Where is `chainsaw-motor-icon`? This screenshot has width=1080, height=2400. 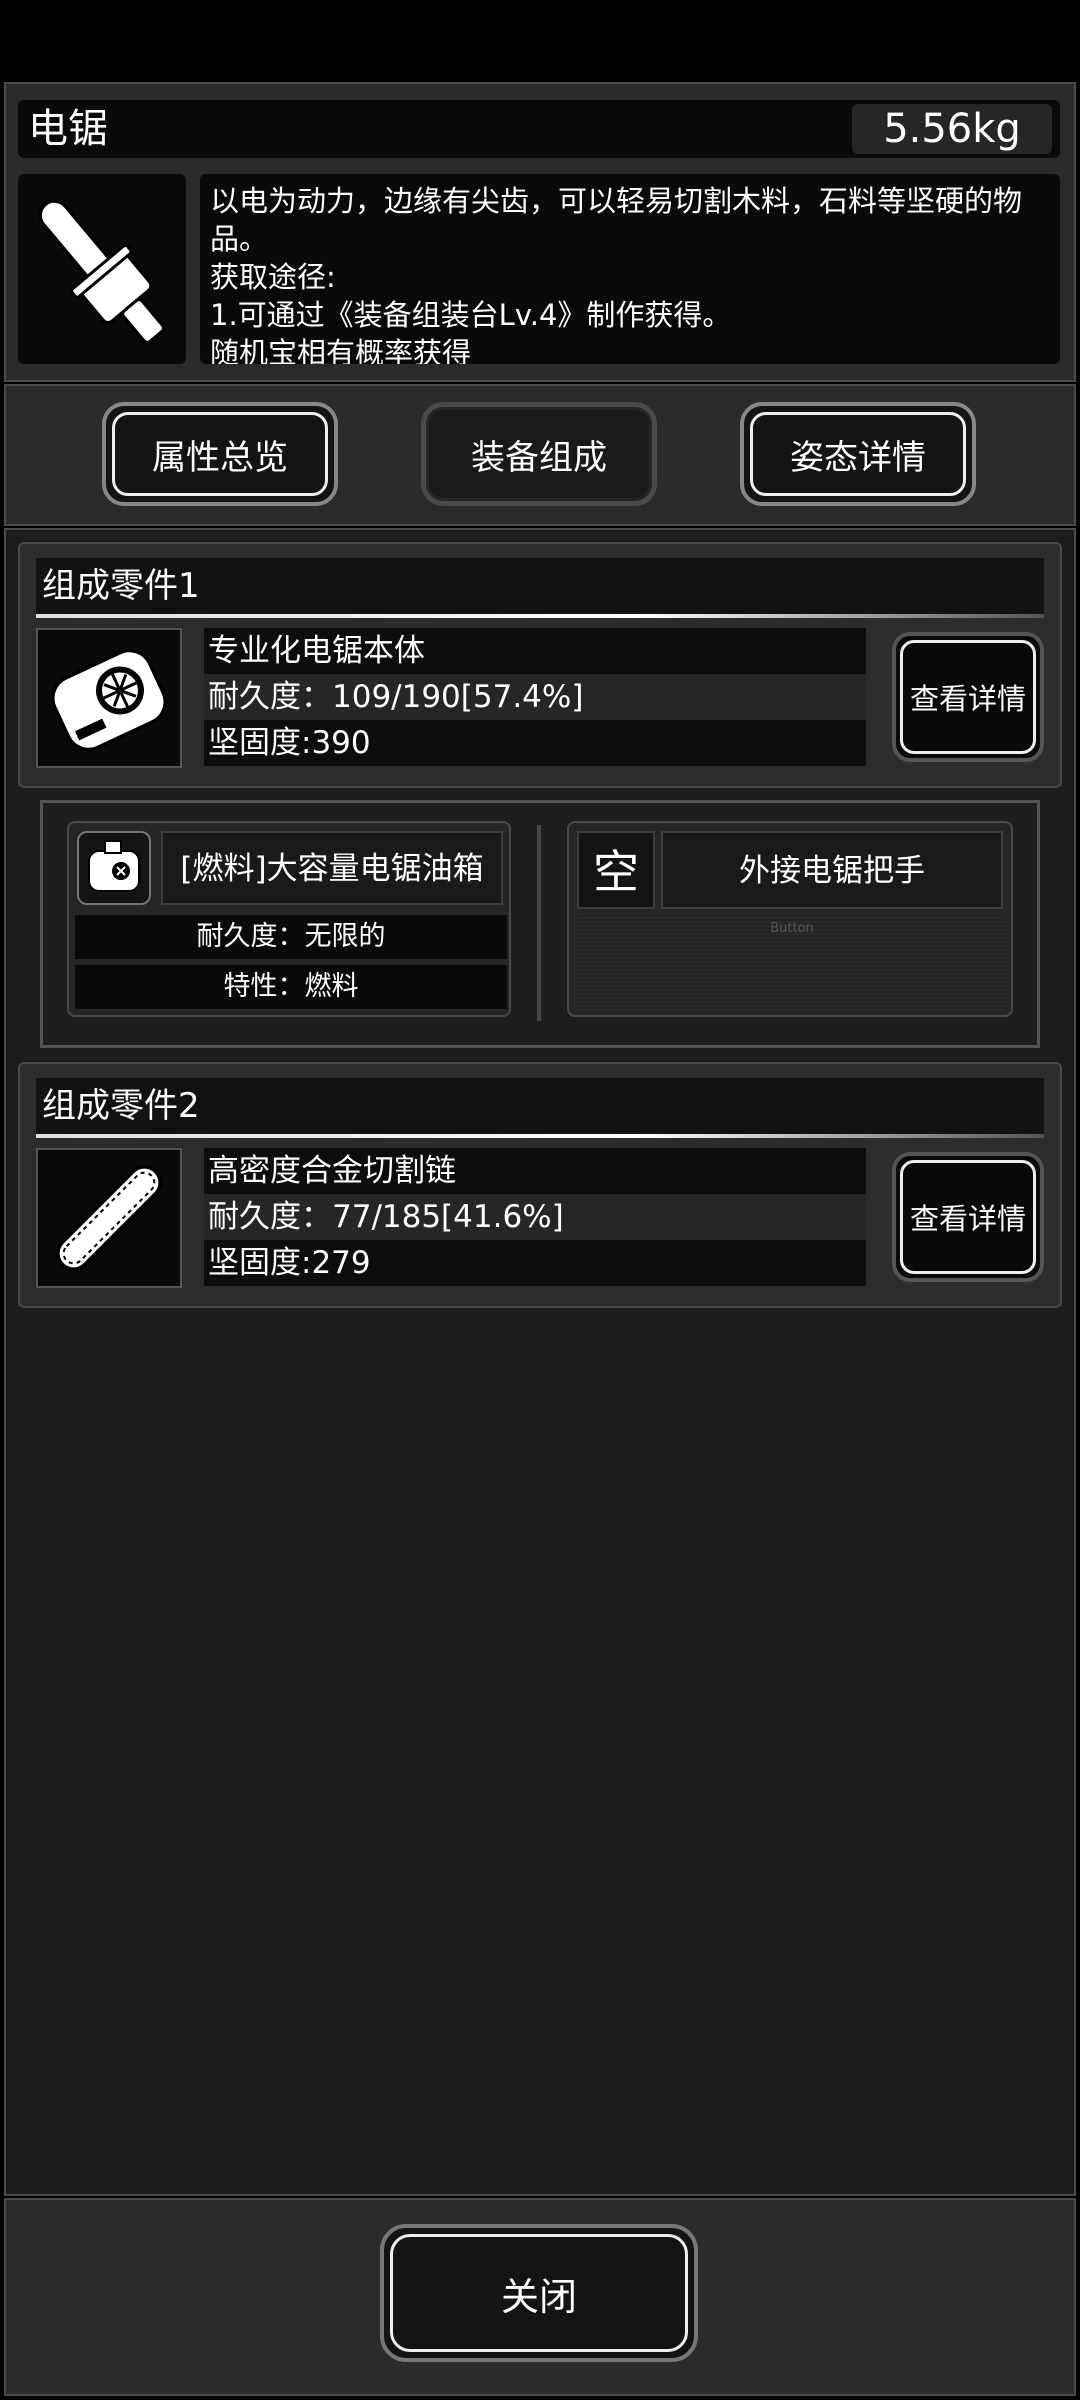
chainsaw-motor-icon is located at coordinates (109, 700).